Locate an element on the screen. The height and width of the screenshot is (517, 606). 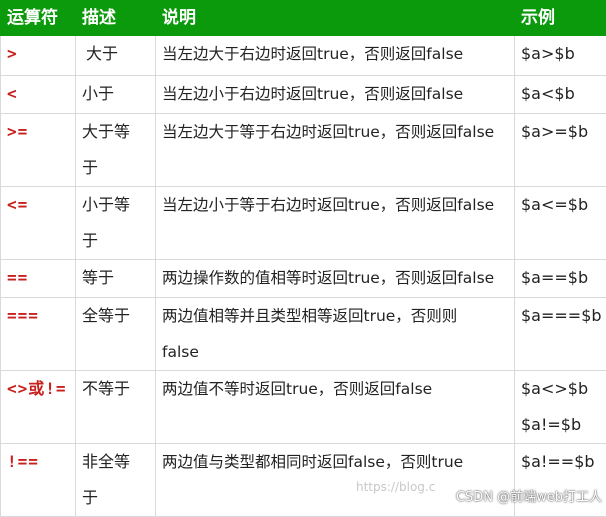
example-line: $a<$b is located at coordinates (560, 94).